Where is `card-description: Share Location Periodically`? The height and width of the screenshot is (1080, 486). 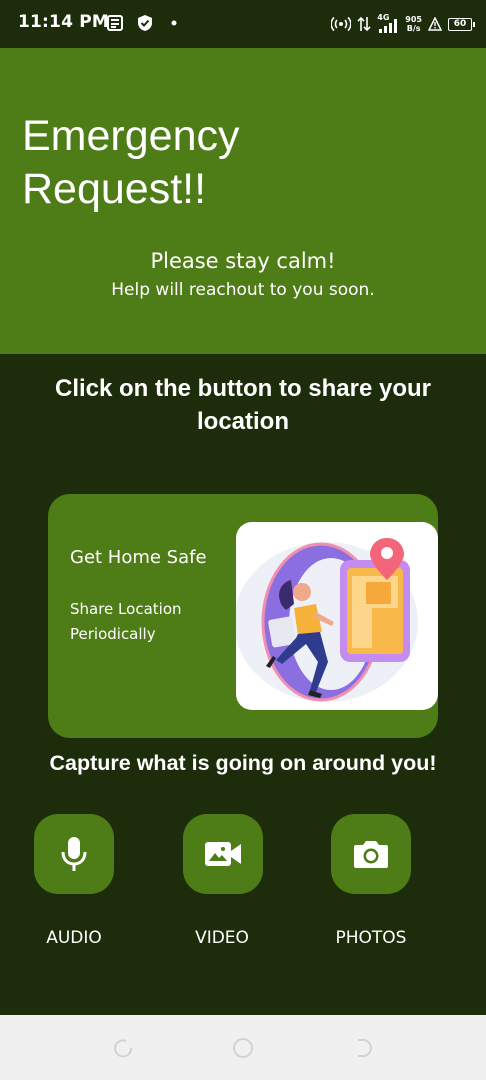 card-description: Share Location Periodically is located at coordinates (126, 621).